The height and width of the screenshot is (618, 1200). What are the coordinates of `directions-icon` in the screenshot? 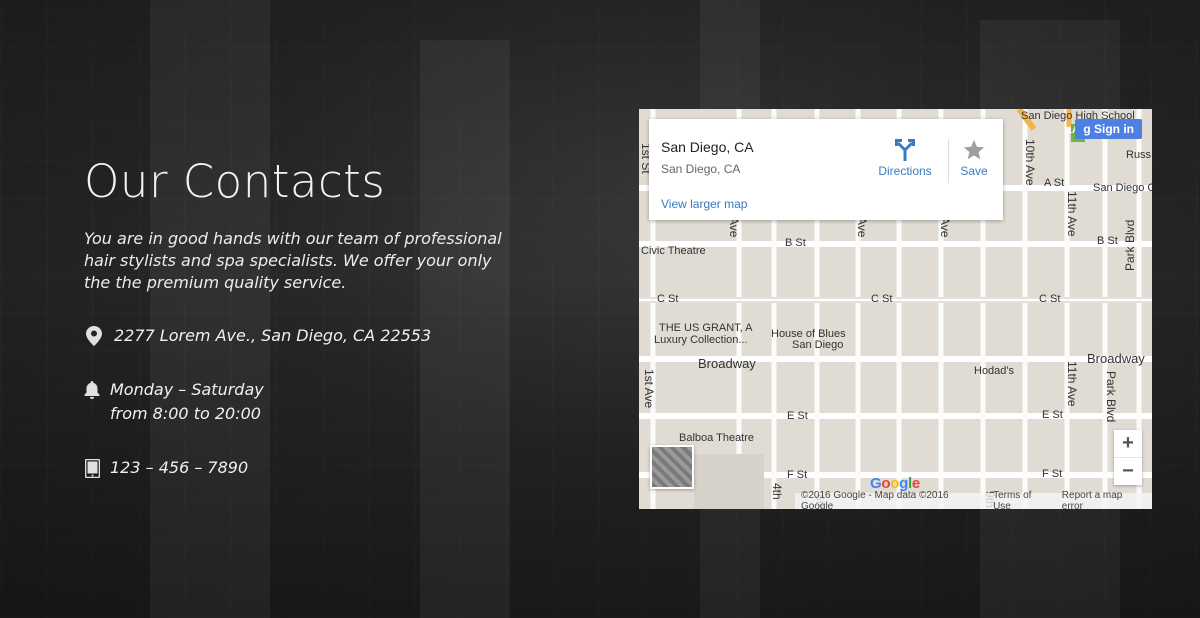 It's located at (905, 150).